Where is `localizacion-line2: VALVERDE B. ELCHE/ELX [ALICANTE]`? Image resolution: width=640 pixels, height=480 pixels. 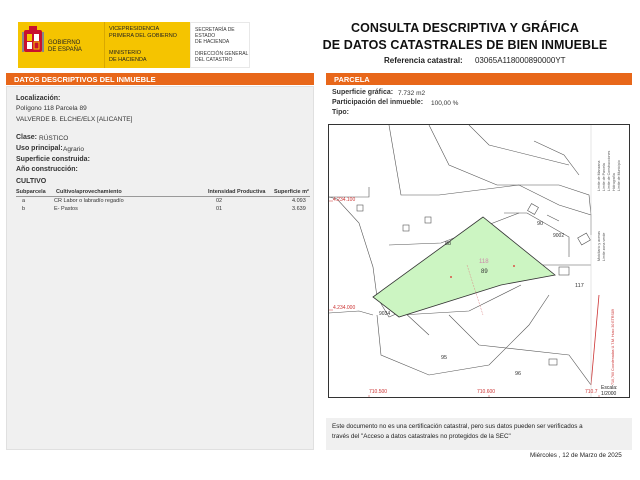 localizacion-line2: VALVERDE B. ELCHE/ELX [ALICANTE] is located at coordinates (74, 119).